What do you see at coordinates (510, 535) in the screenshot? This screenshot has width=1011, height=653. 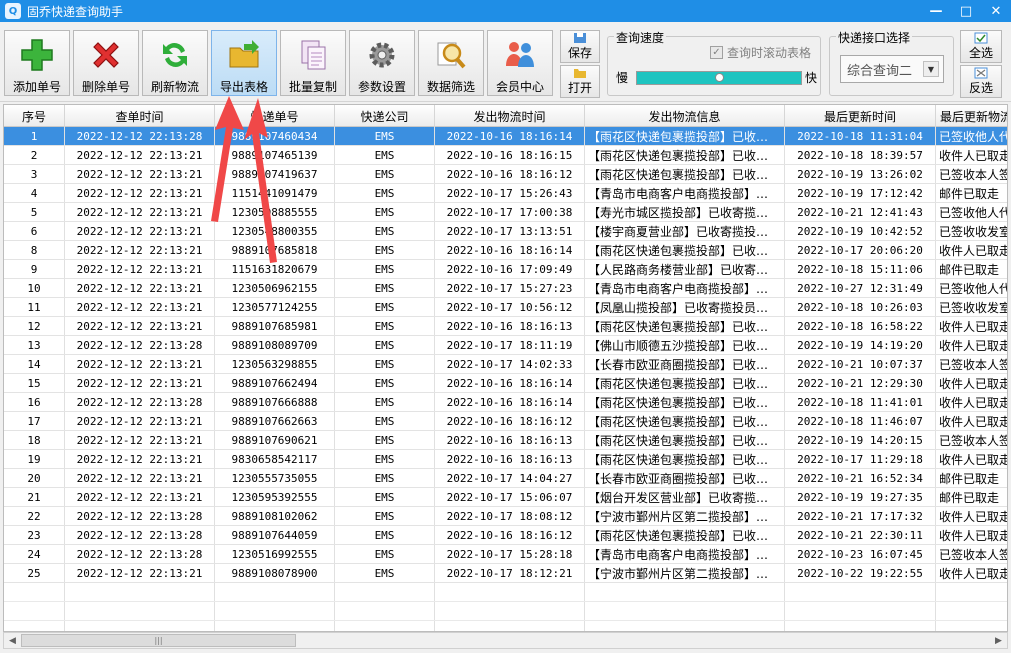 I see `cell-ship-time: 2022-10-16 18:16:12` at bounding box center [510, 535].